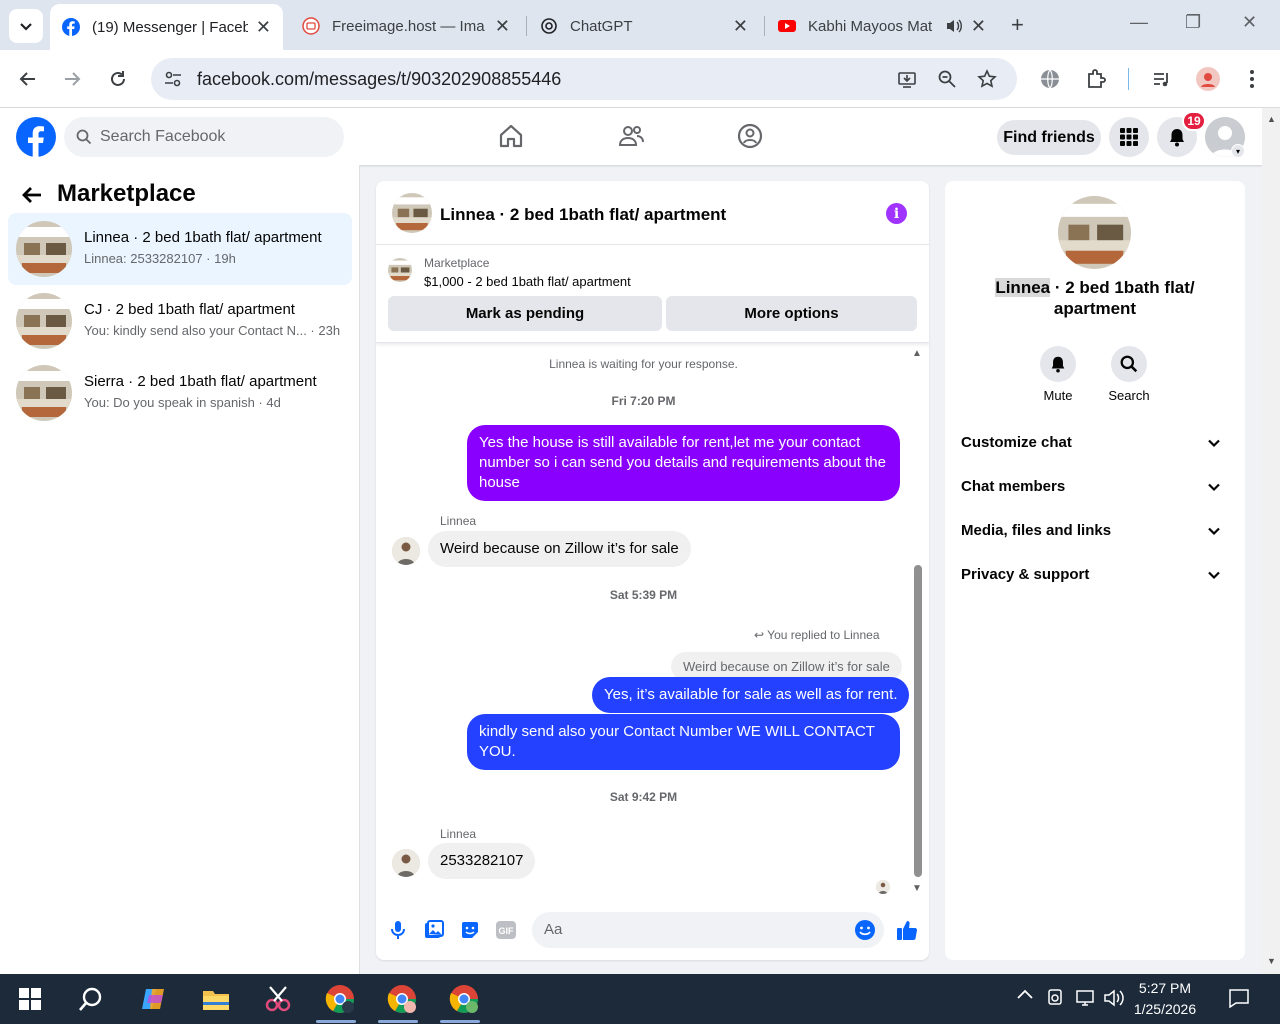  What do you see at coordinates (1139, 22) in the screenshot?
I see `minimize-button: —` at bounding box center [1139, 22].